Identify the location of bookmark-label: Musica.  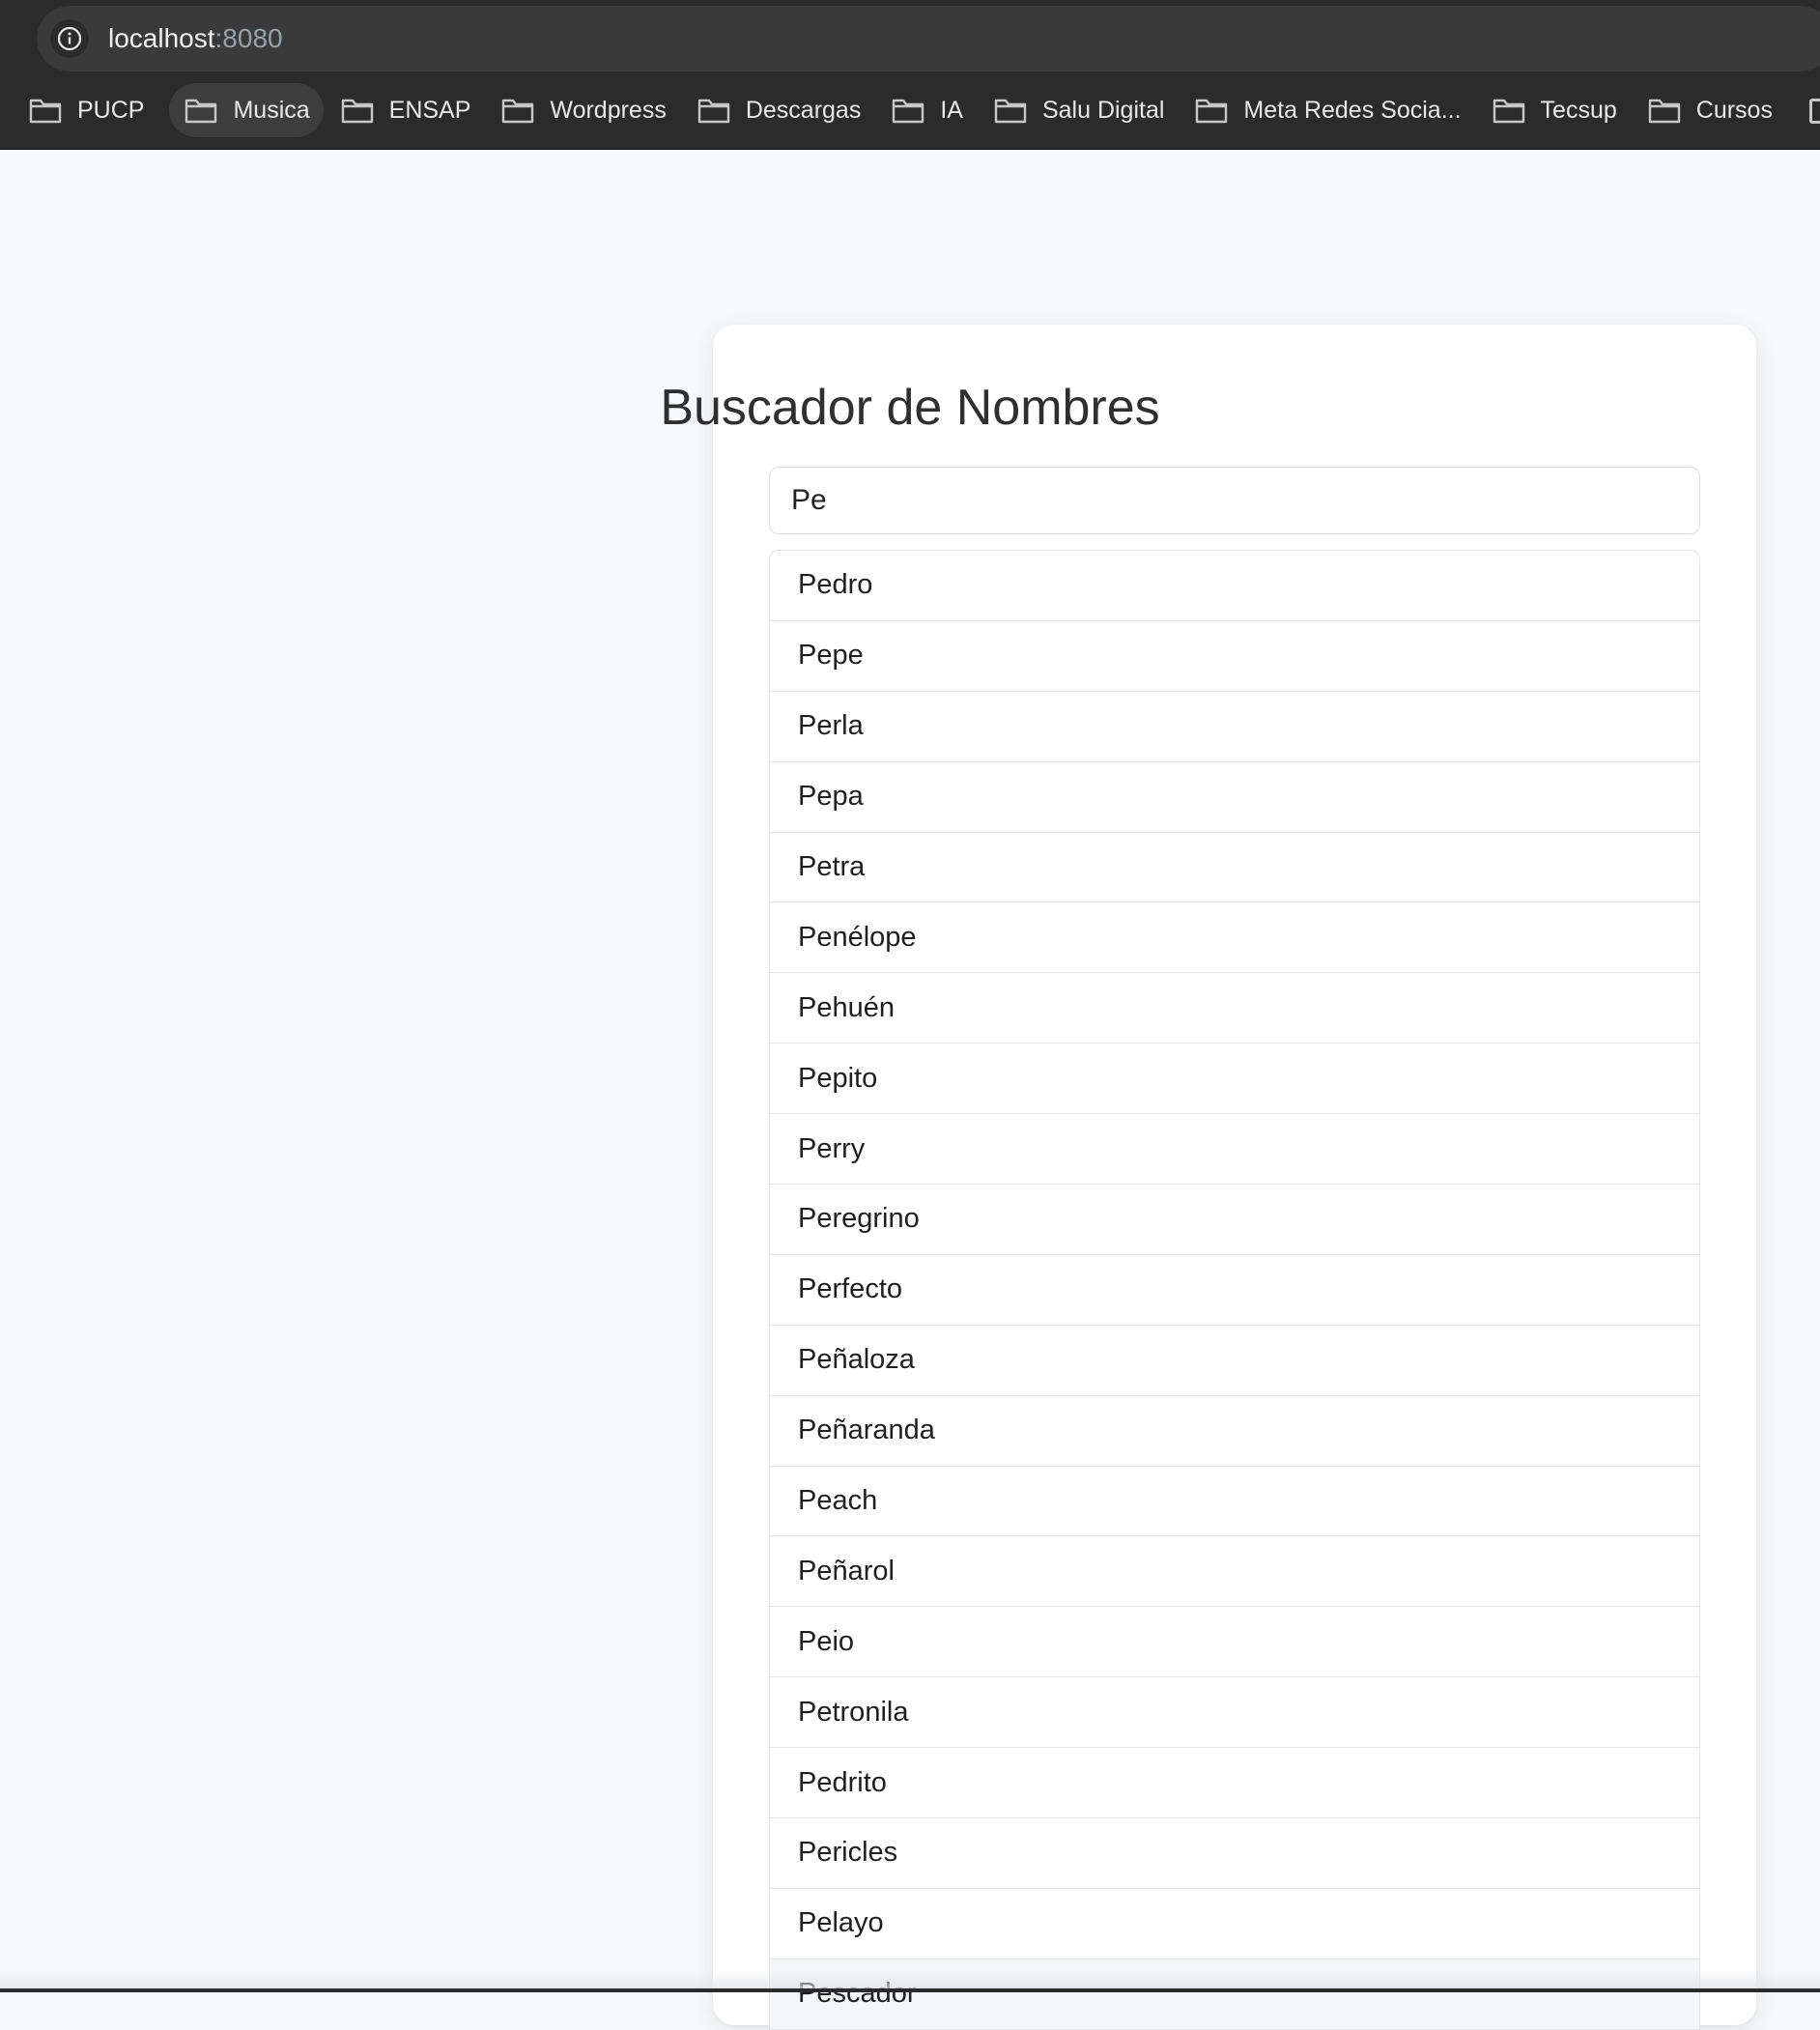
(272, 110).